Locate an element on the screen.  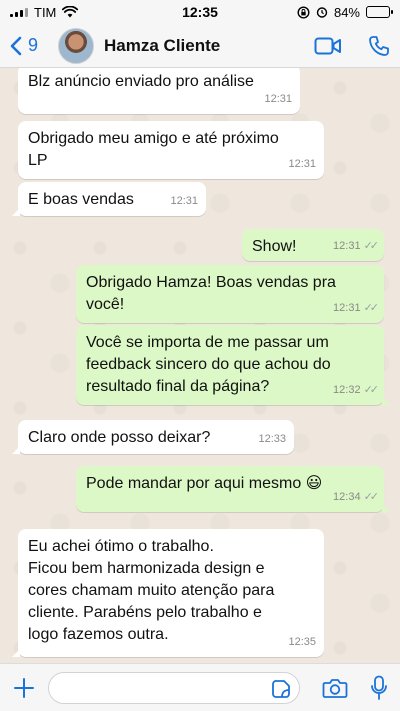
battery-icon is located at coordinates (379, 12).